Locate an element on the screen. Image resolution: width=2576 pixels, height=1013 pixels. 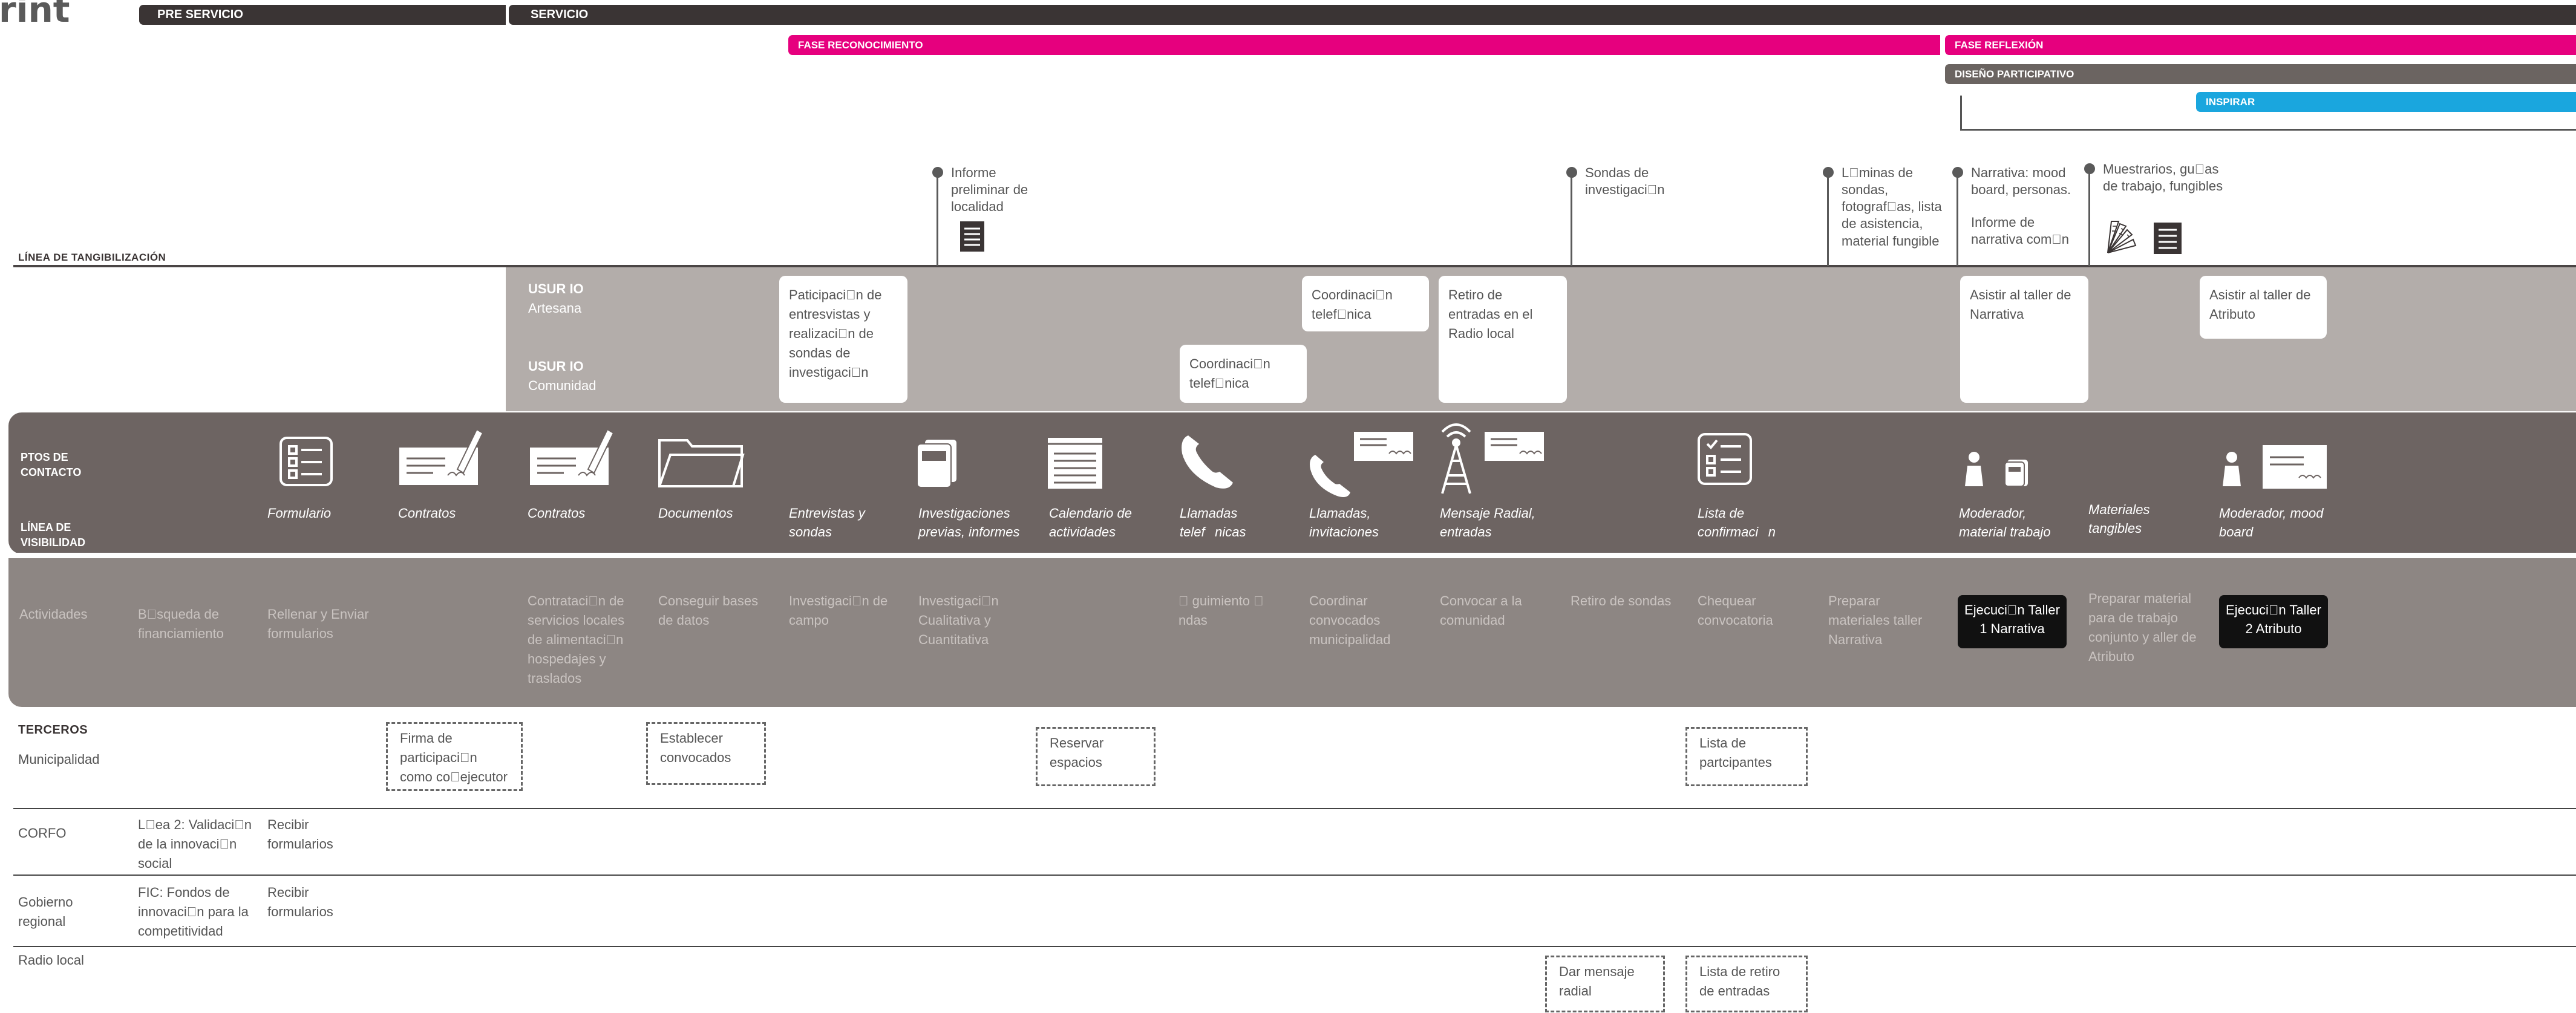
touchpoint-label: Materiales tangibles is located at coordinates (2119, 519).